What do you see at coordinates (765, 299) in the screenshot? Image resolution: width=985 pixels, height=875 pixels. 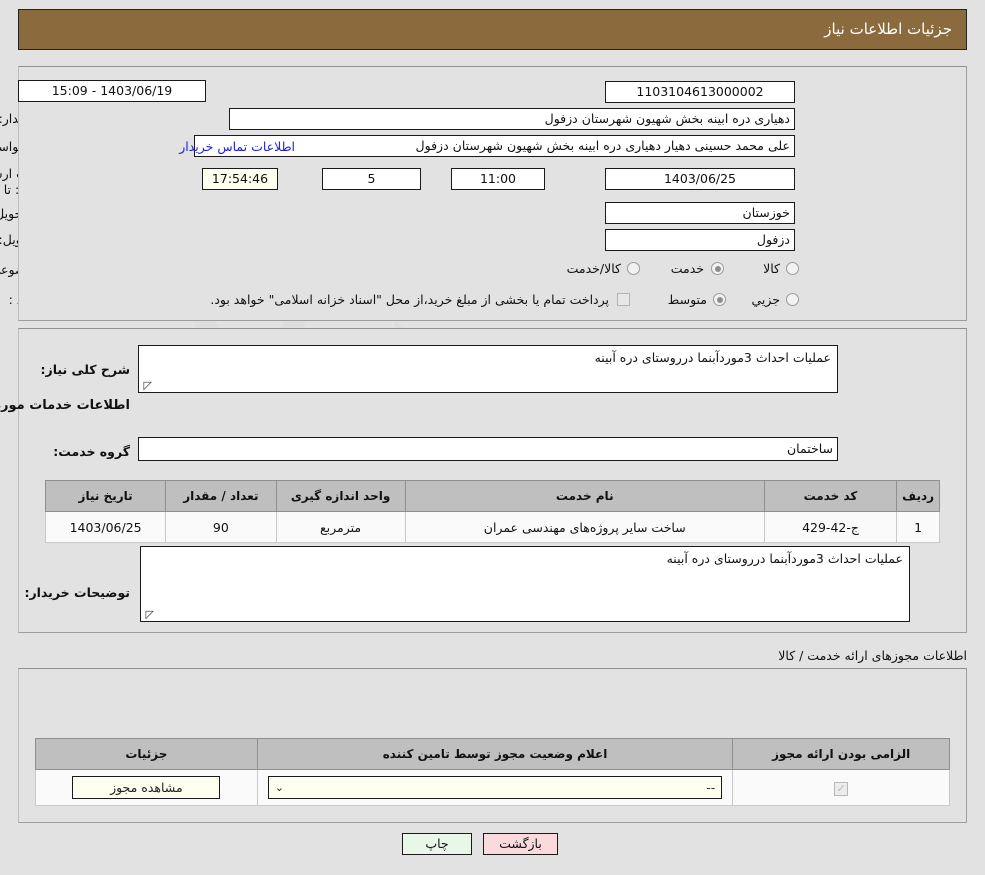 I see `radio-process-jozei-label: جزیي` at bounding box center [765, 299].